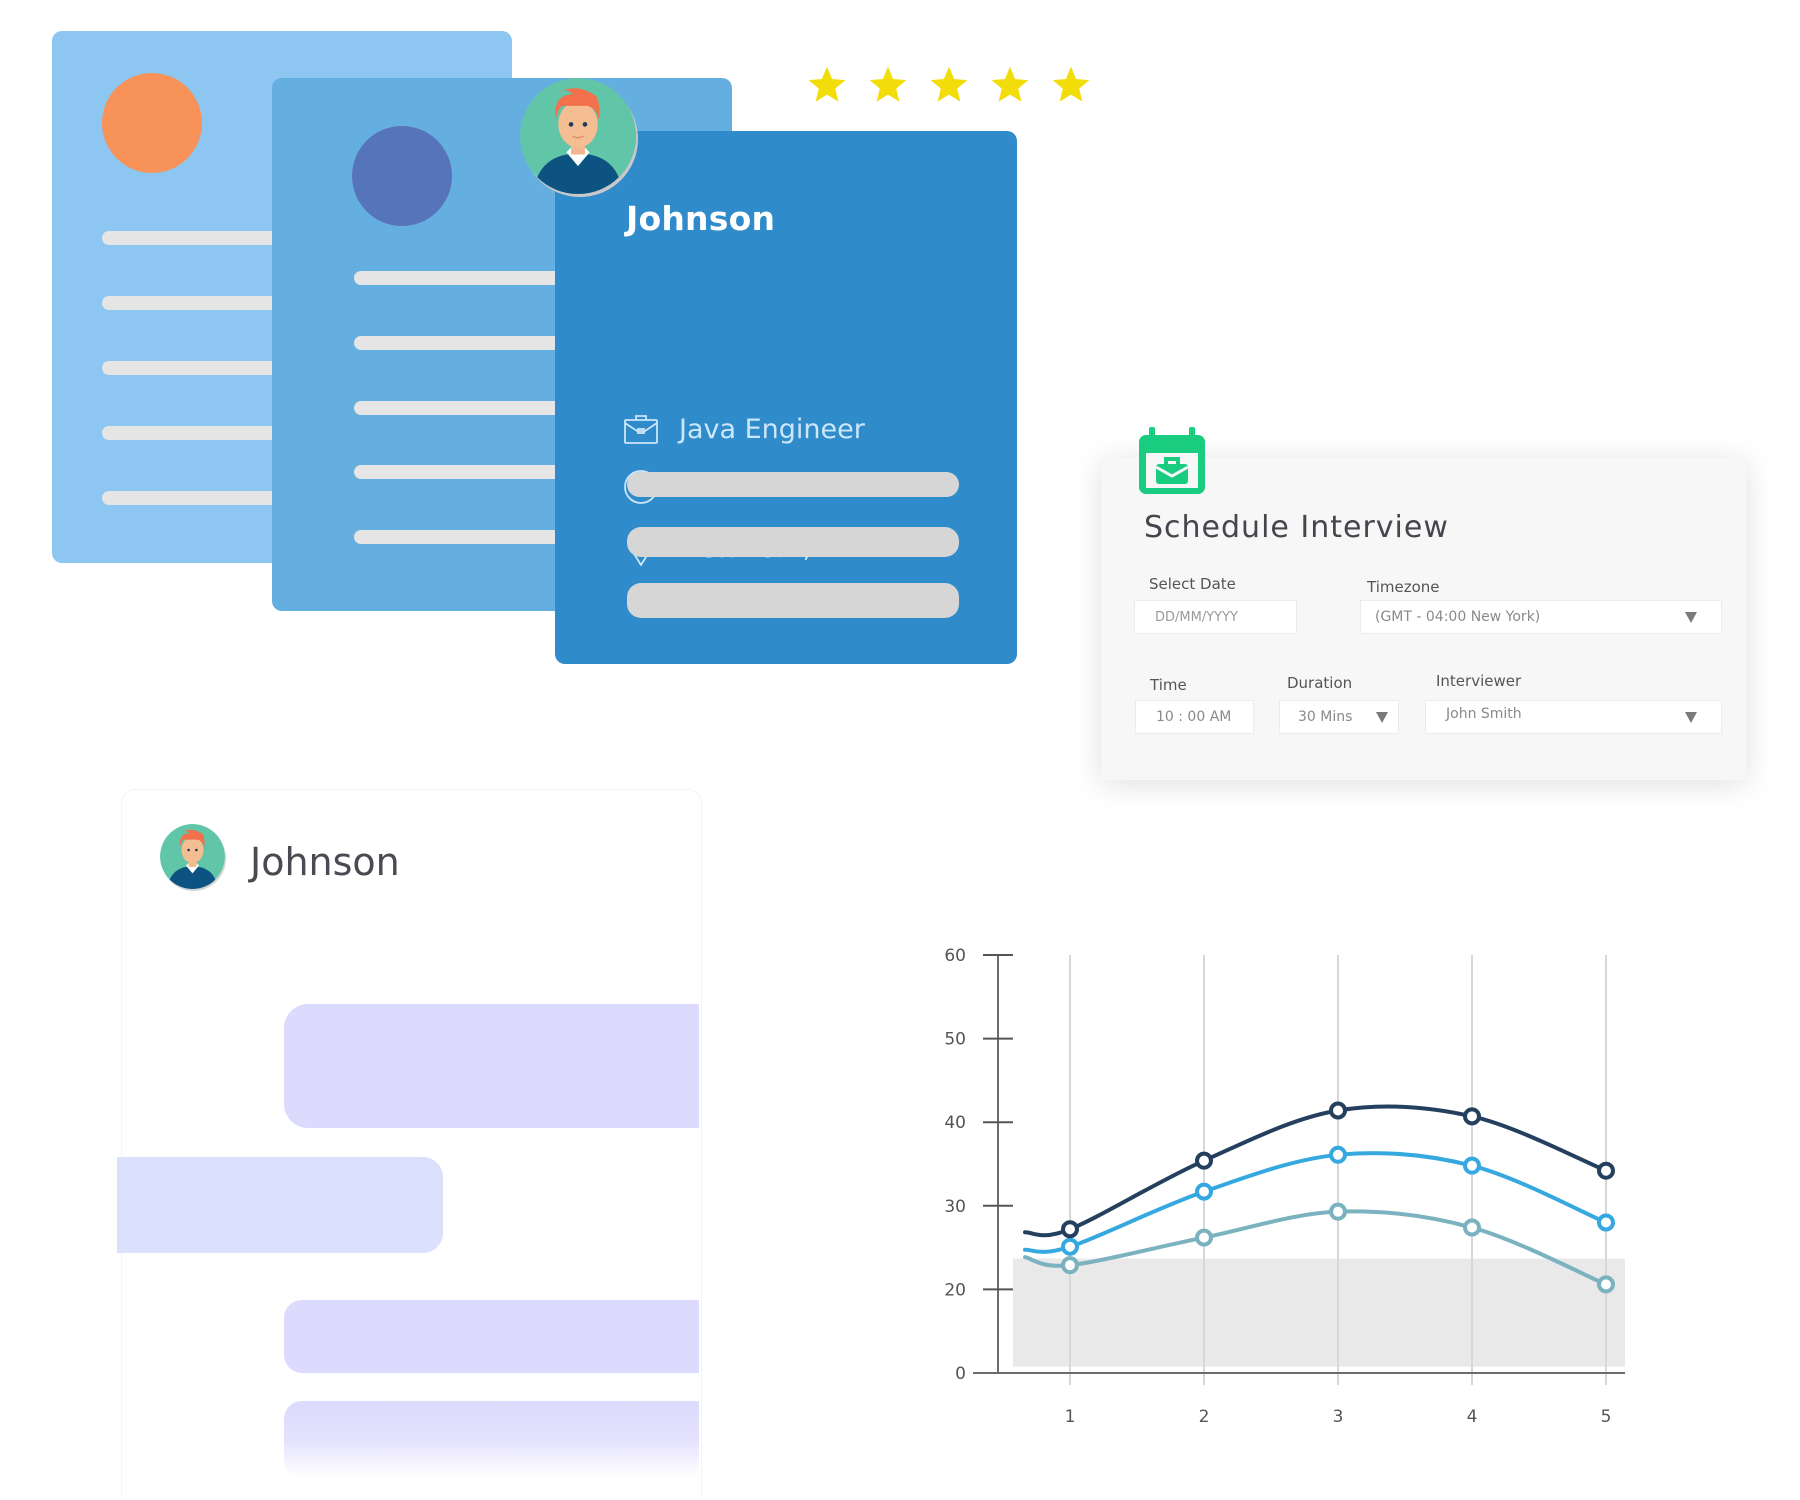  I want to click on duration-value: 30 Mins, so click(1325, 717).